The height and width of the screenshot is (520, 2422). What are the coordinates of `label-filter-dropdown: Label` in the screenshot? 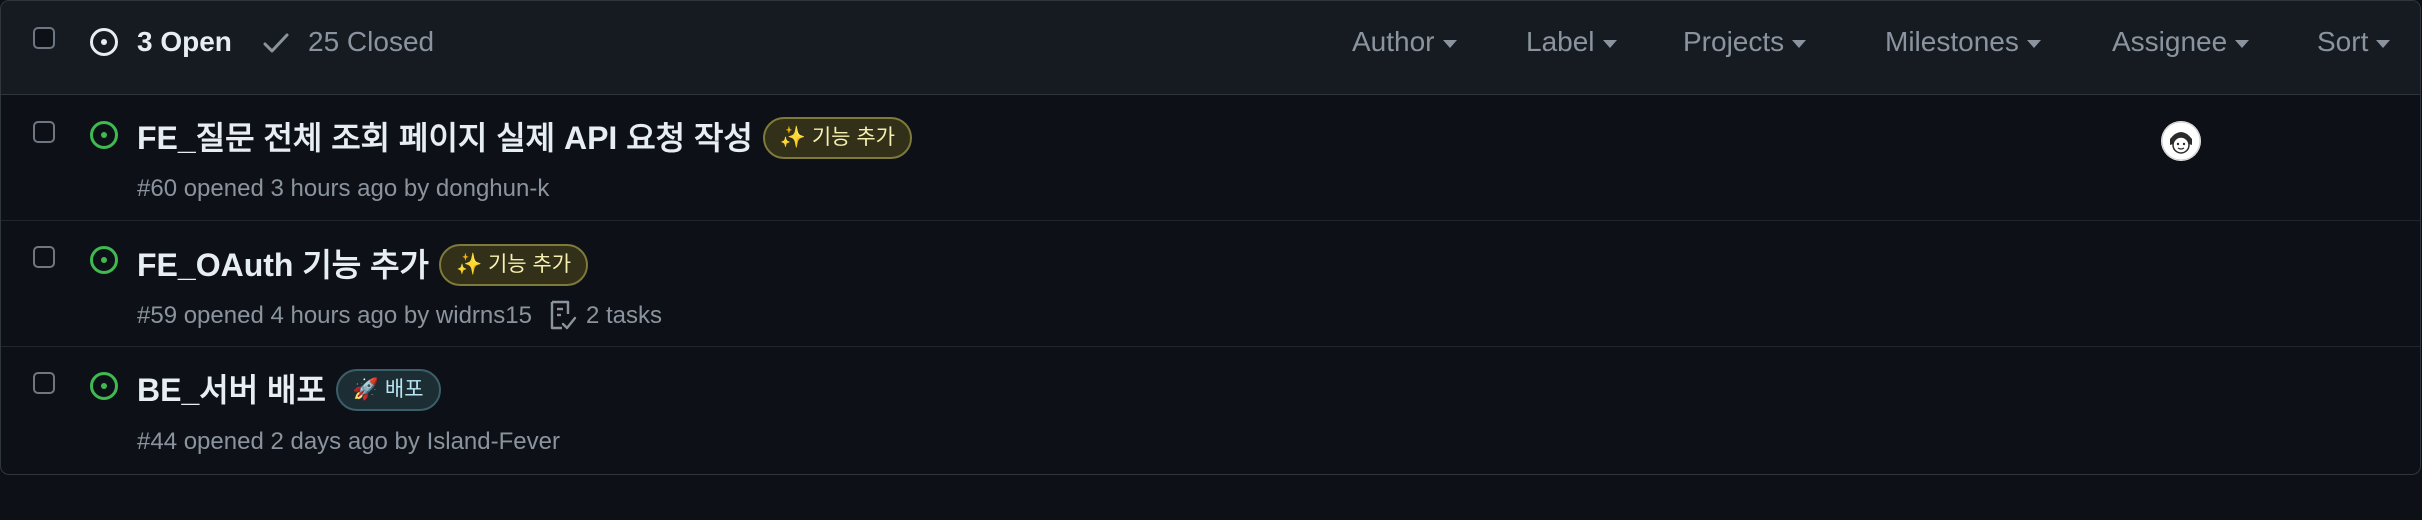 It's located at (1571, 42).